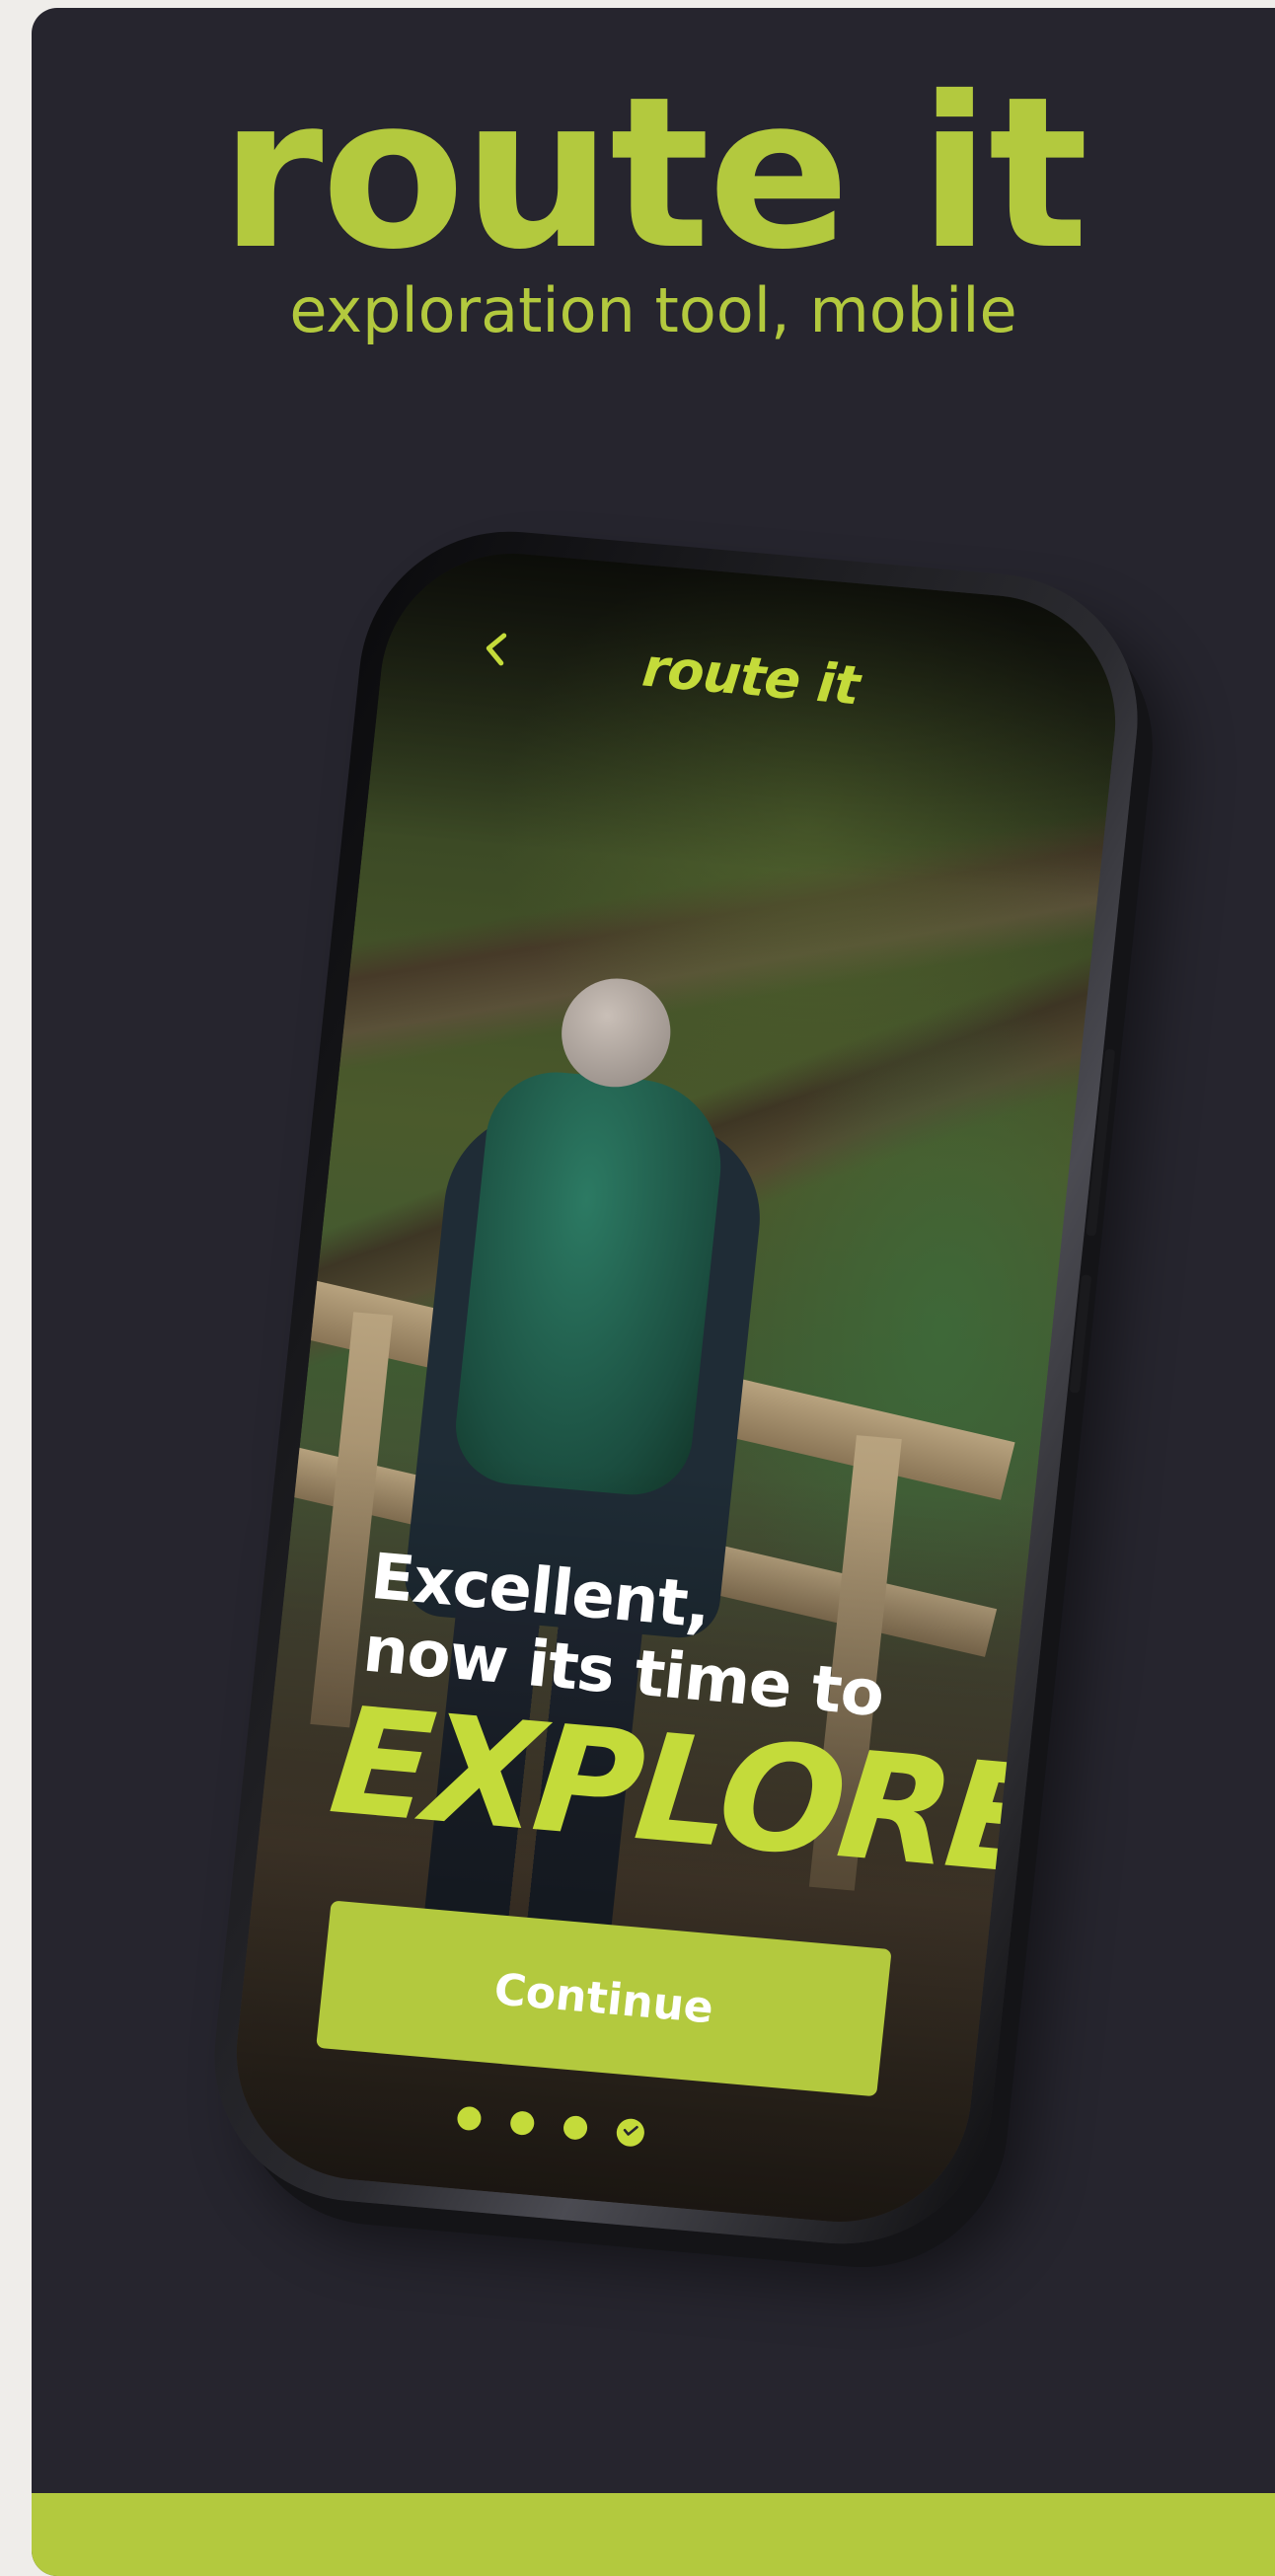 Image resolution: width=1275 pixels, height=2576 pixels. I want to click on pager-dot-current, so click(631, 2133).